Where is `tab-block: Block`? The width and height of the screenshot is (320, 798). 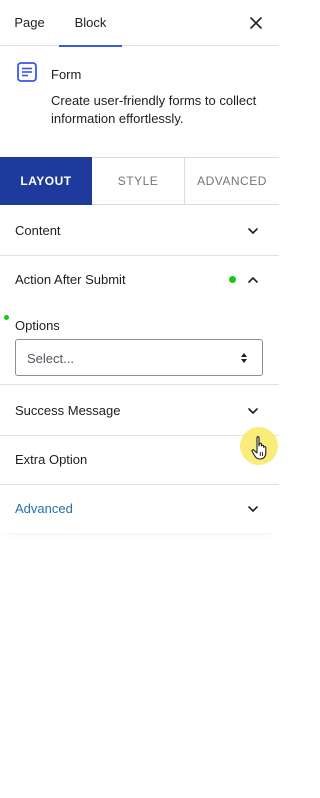
tab-block: Block is located at coordinates (90, 23).